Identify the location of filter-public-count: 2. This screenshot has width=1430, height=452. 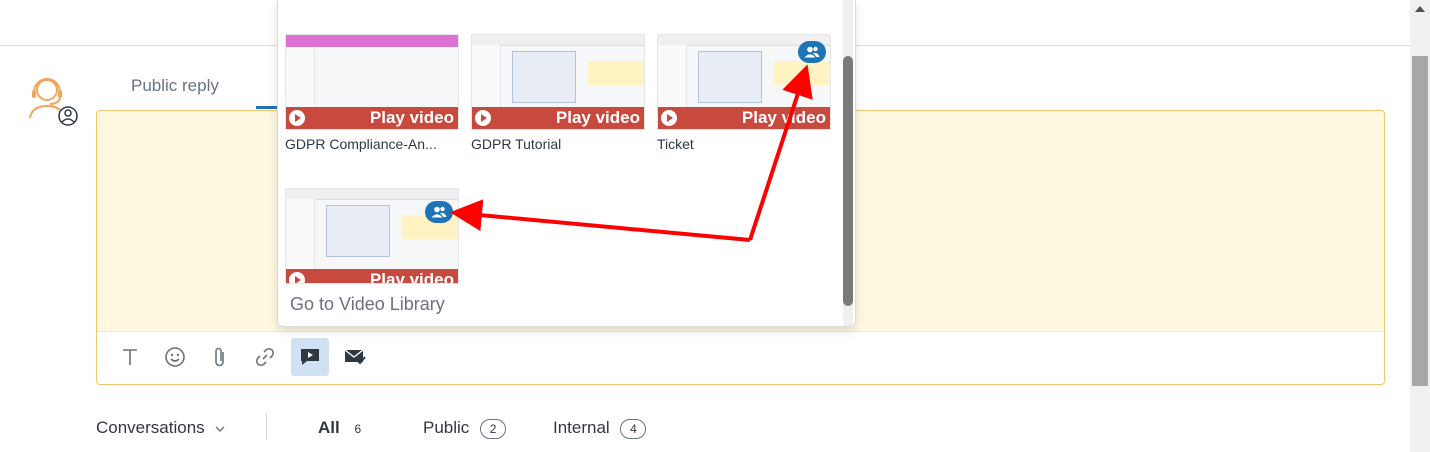
(493, 428).